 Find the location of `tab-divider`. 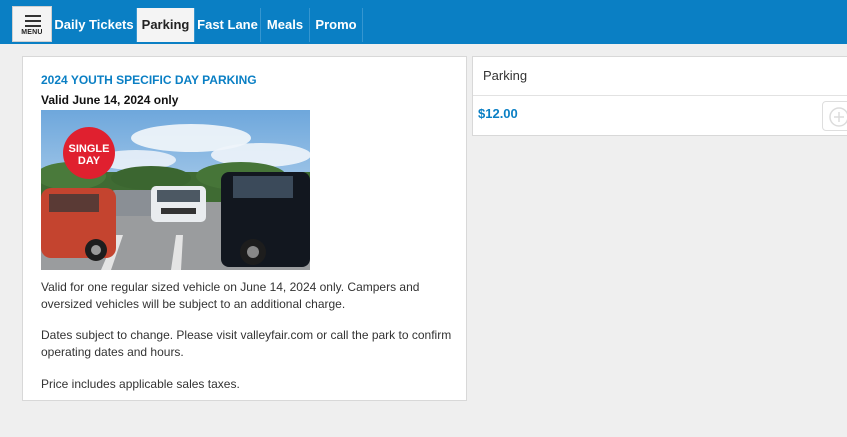

tab-divider is located at coordinates (362, 25).